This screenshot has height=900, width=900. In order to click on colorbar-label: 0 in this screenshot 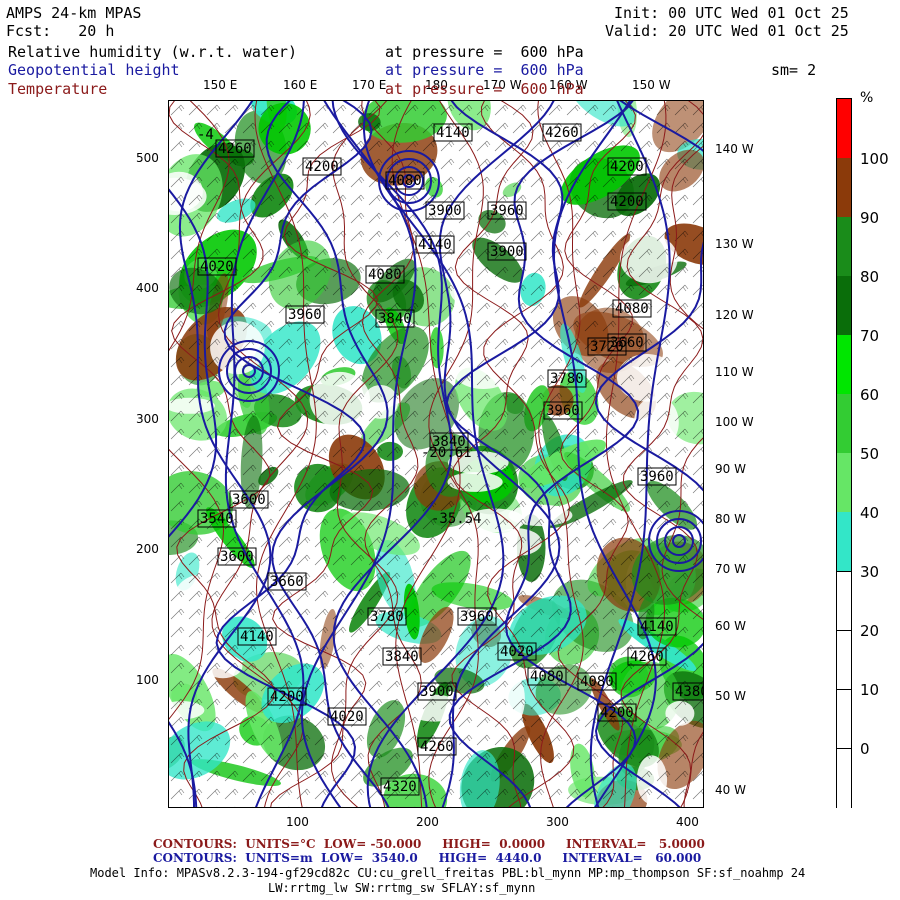, I will do `click(865, 749)`.